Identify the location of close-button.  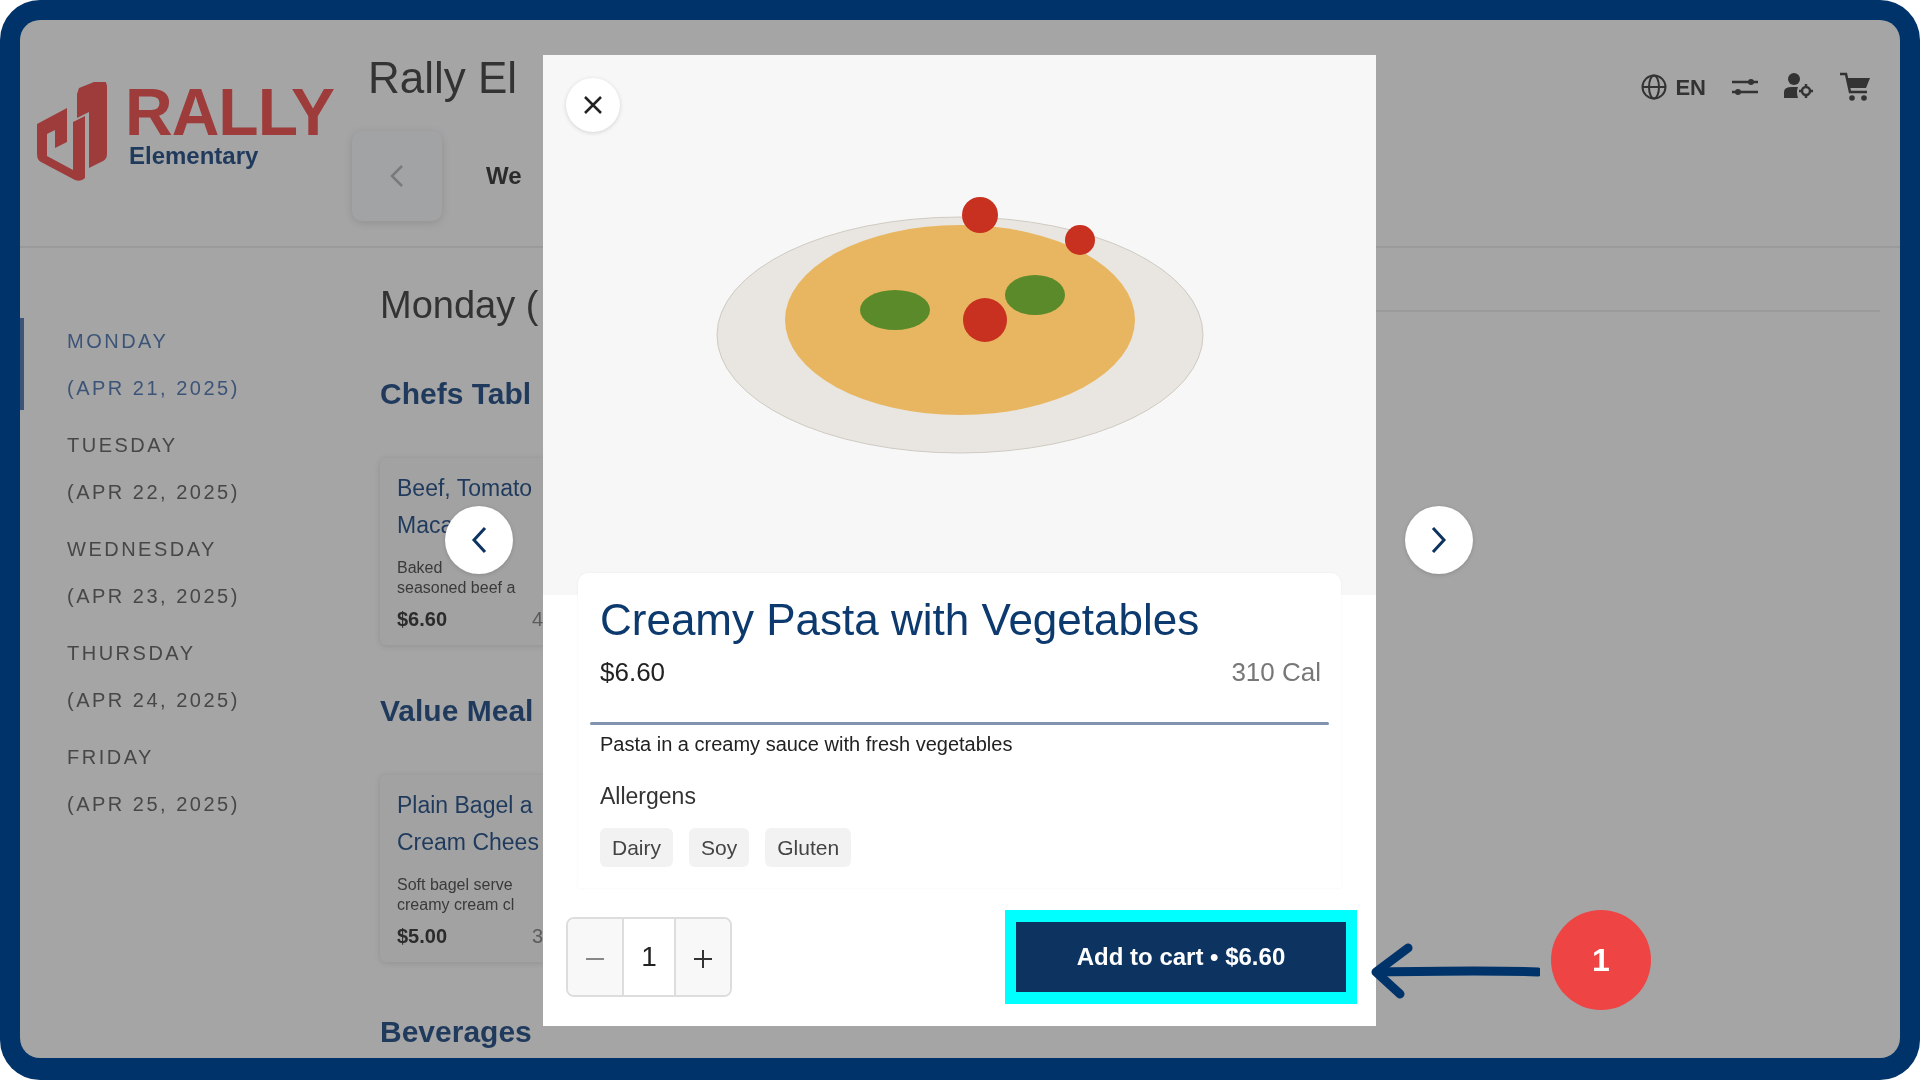
(593, 105).